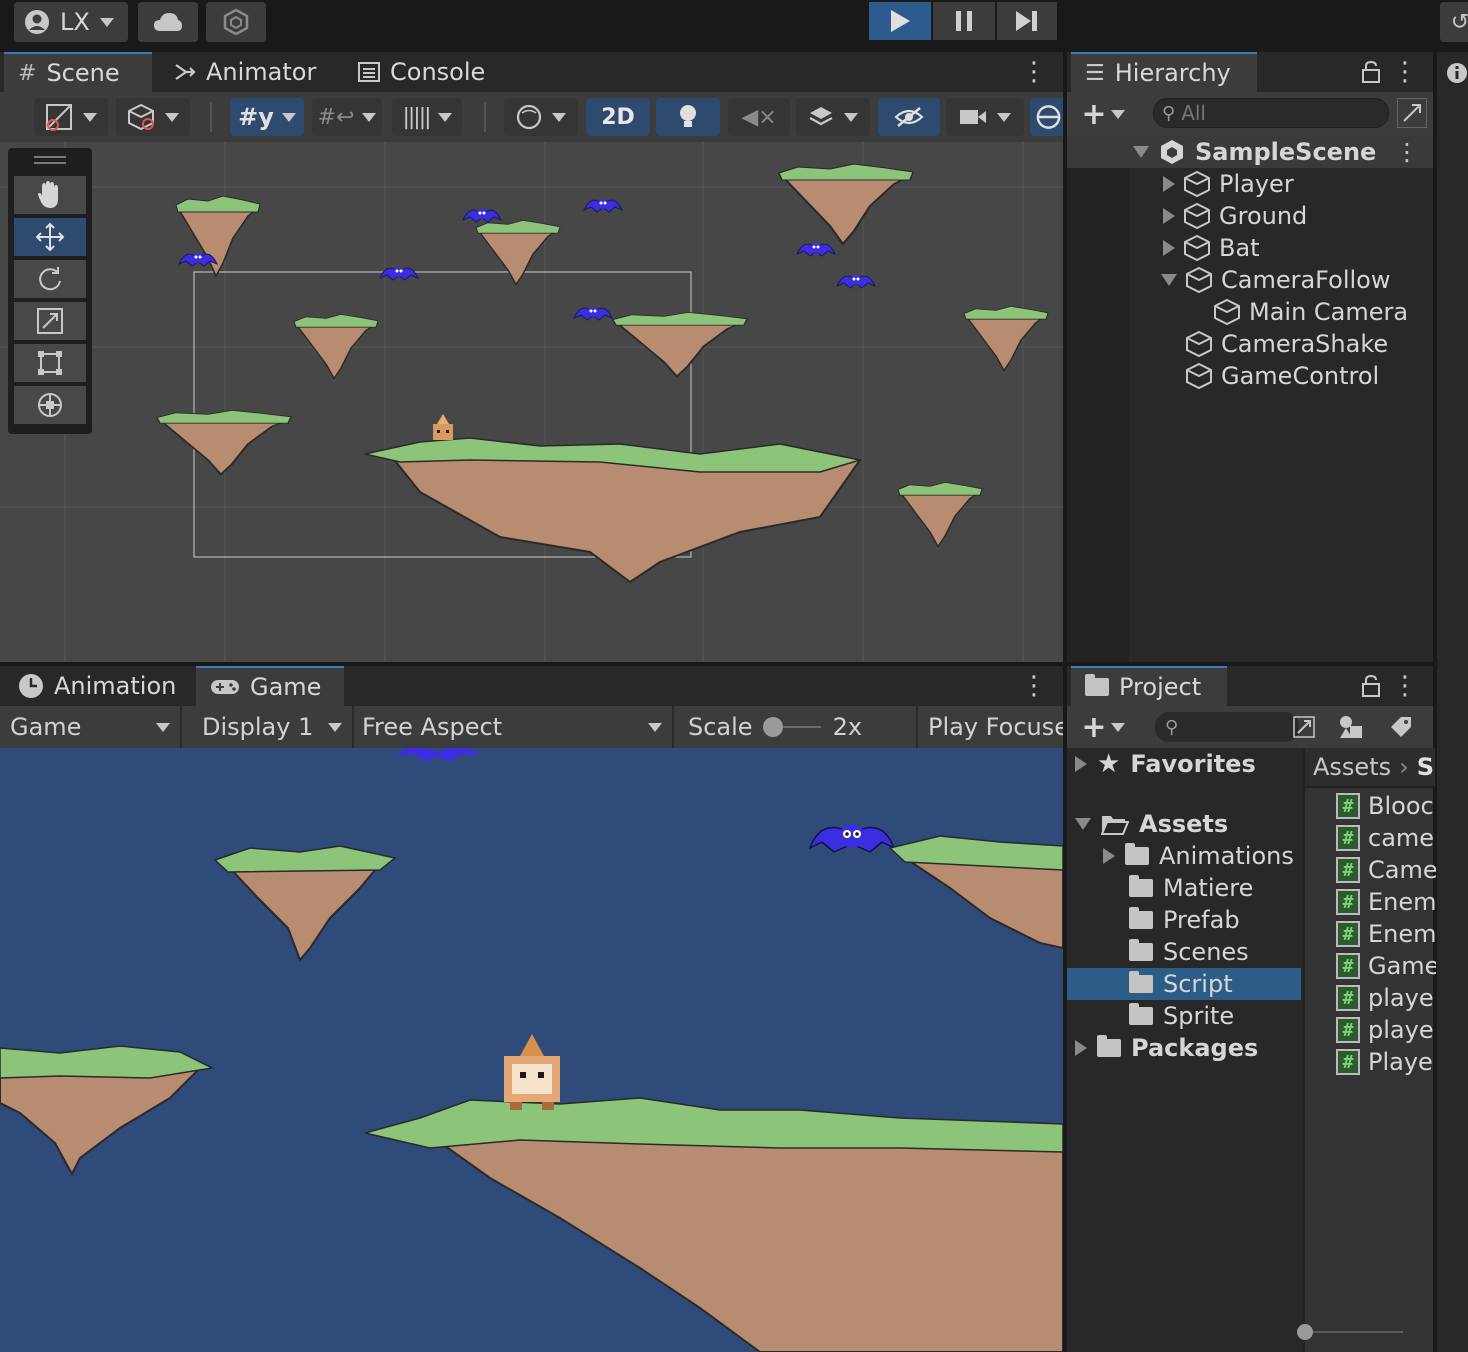  What do you see at coordinates (71, 117) in the screenshot?
I see `draw-mode-dropdown` at bounding box center [71, 117].